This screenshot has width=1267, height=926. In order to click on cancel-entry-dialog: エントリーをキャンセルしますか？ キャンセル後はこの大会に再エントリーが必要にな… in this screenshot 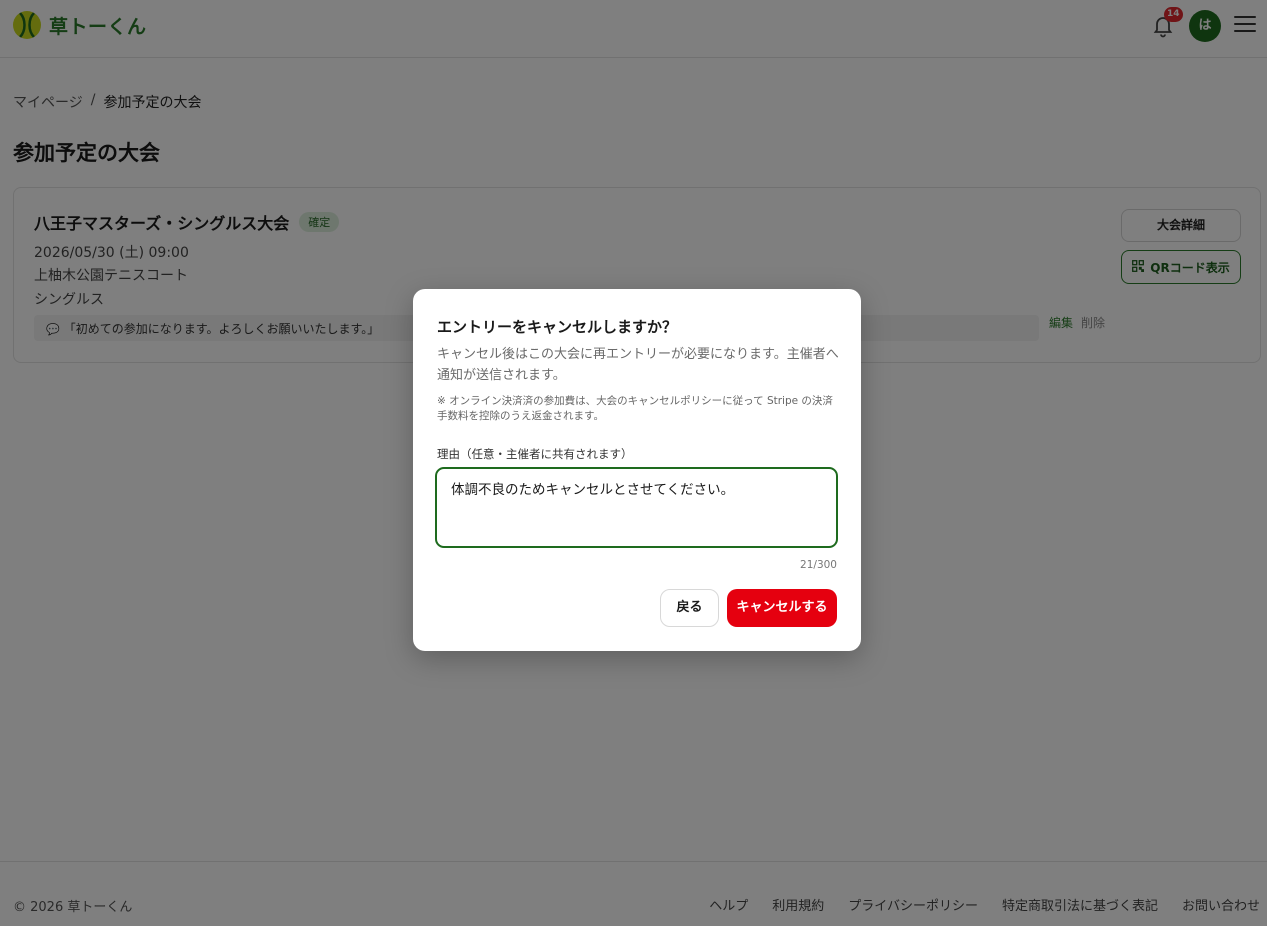, I will do `click(637, 470)`.